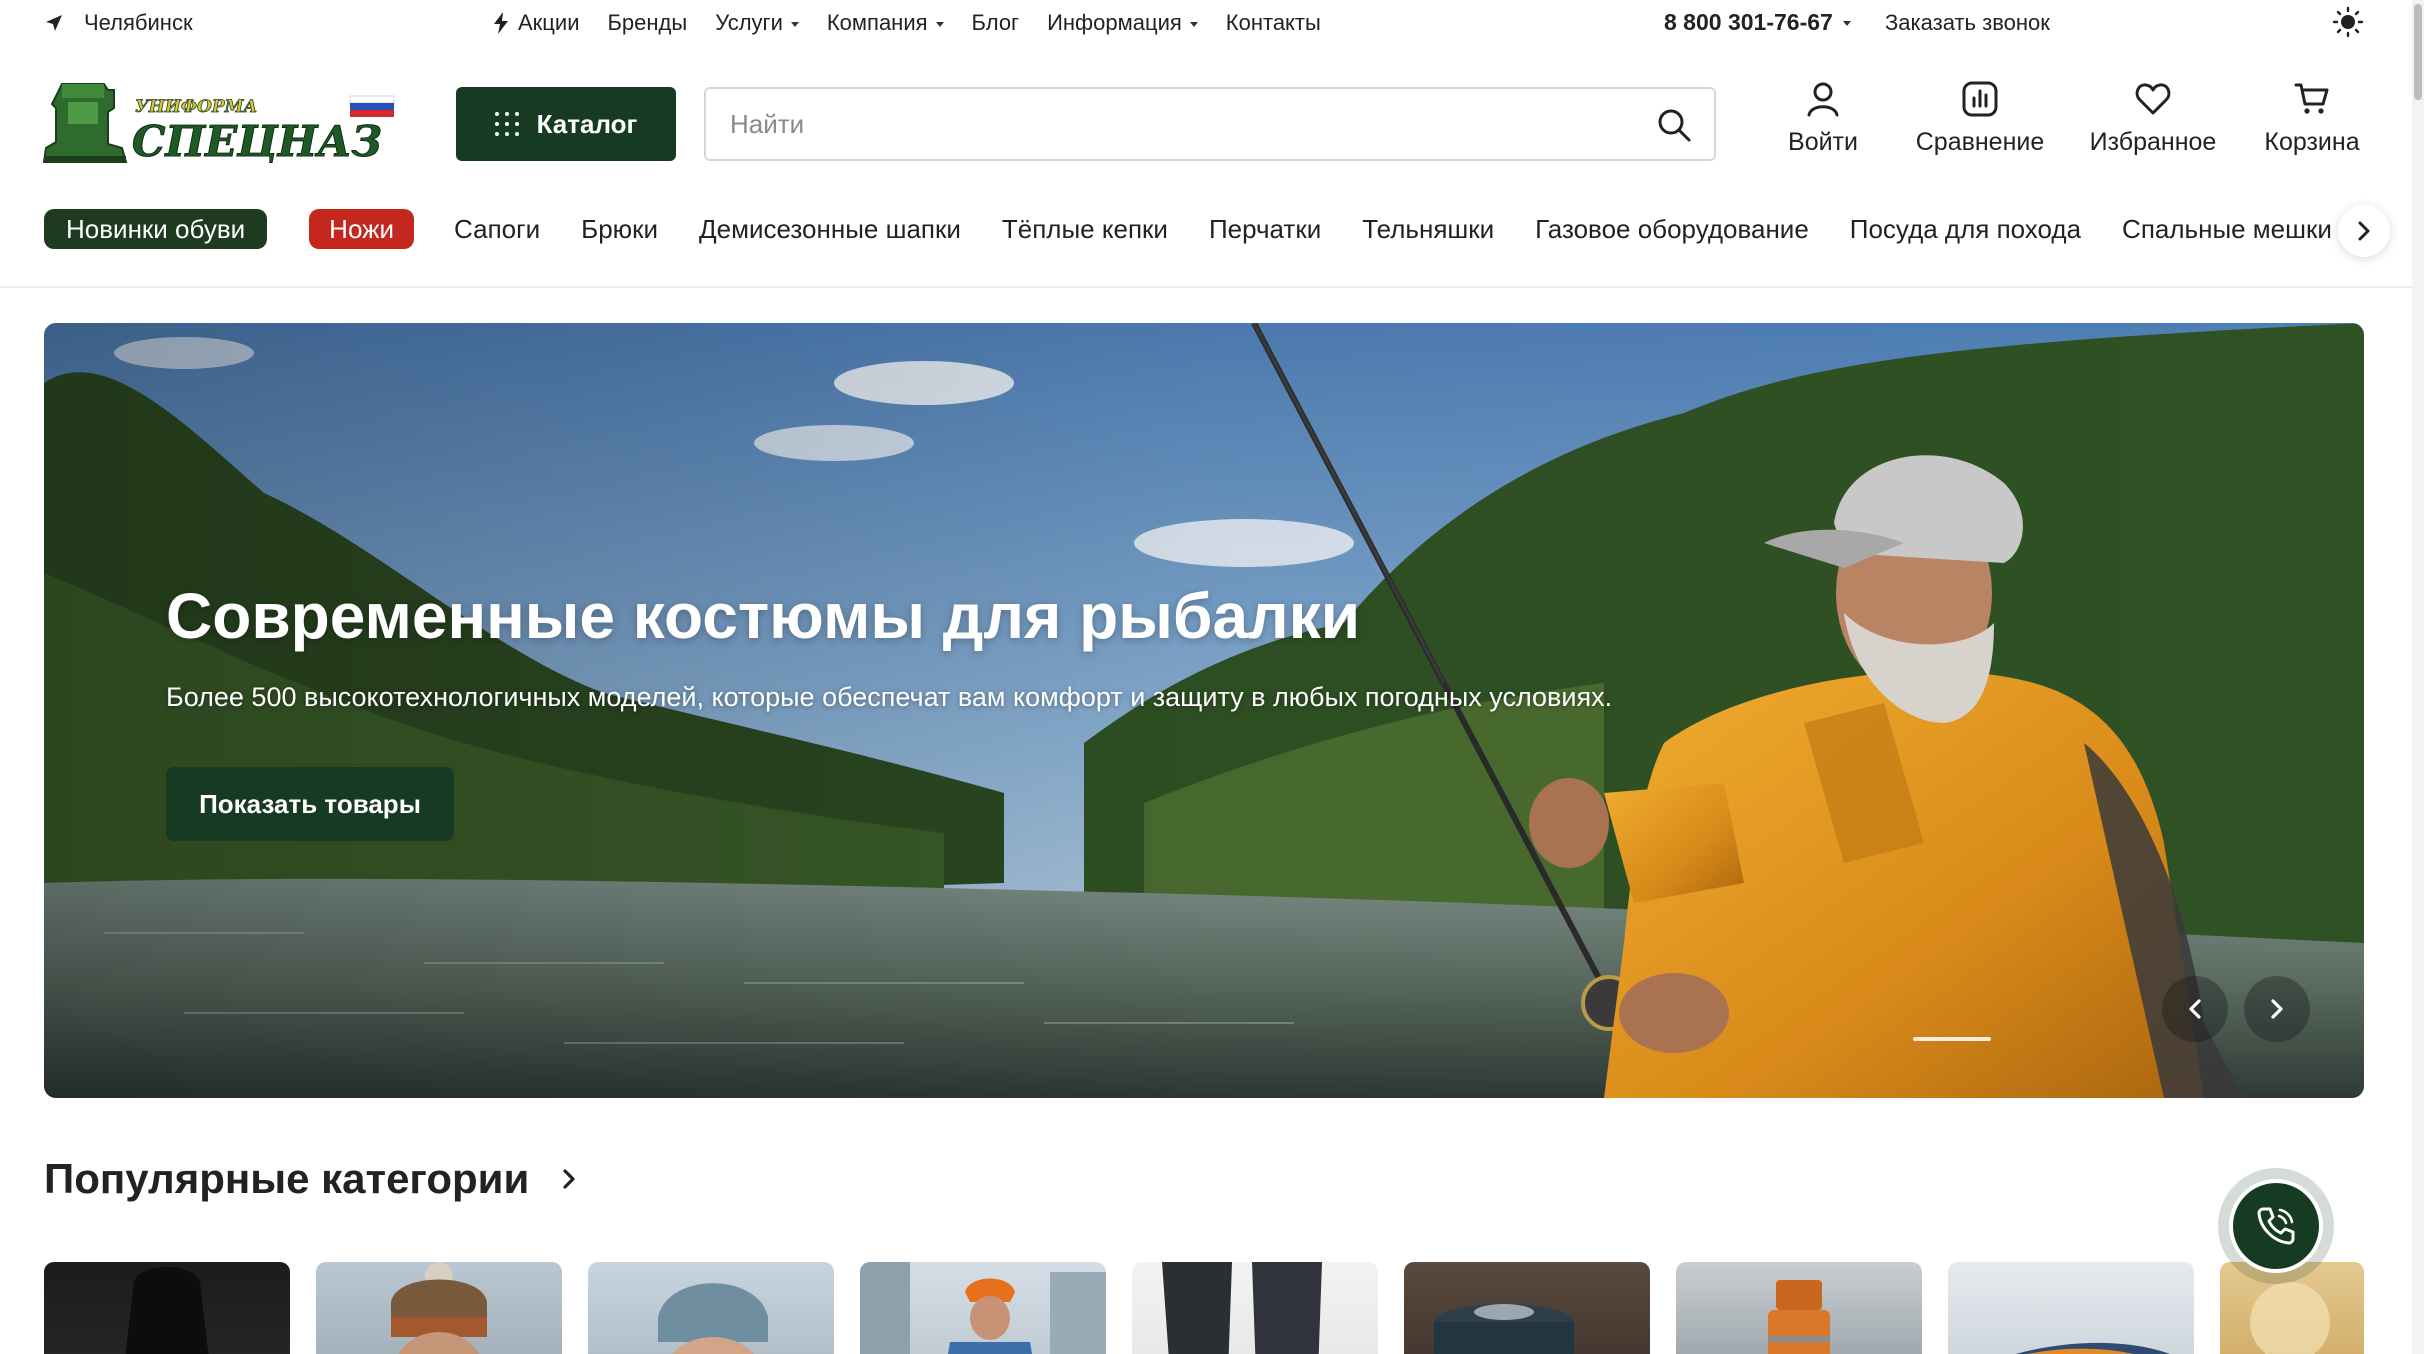  I want to click on chip-sleeping-bags: Спальные мешки, so click(2227, 229).